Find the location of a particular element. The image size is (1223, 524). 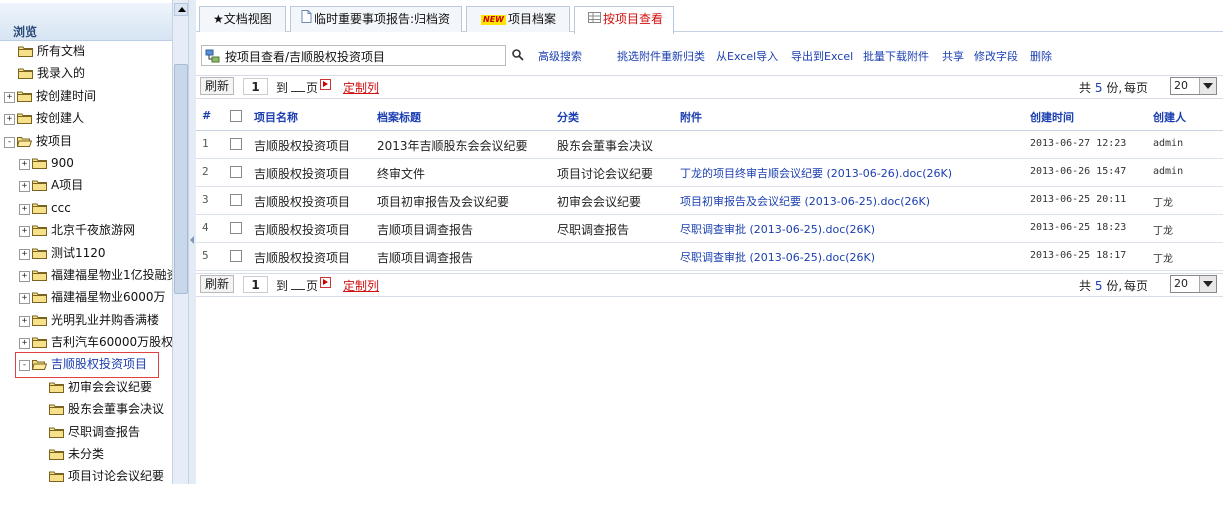

export-excel-link: 导出到Excel is located at coordinates (822, 56).